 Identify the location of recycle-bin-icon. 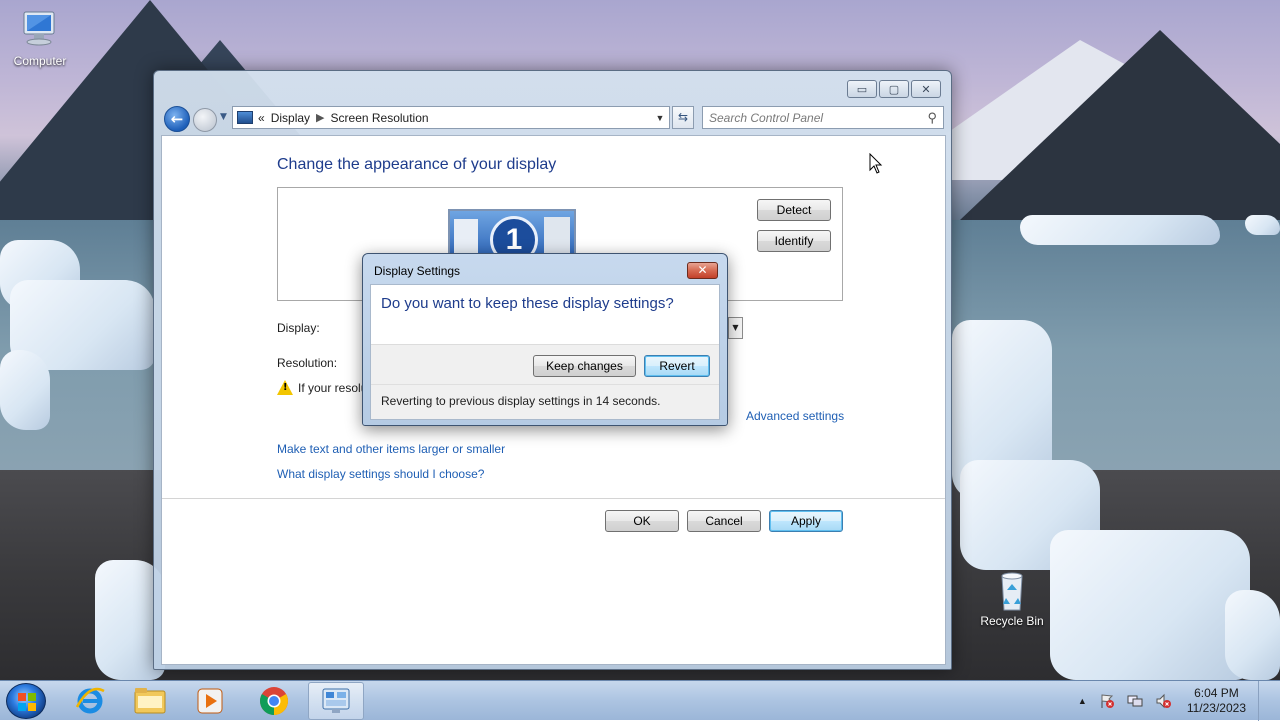
(1012, 590).